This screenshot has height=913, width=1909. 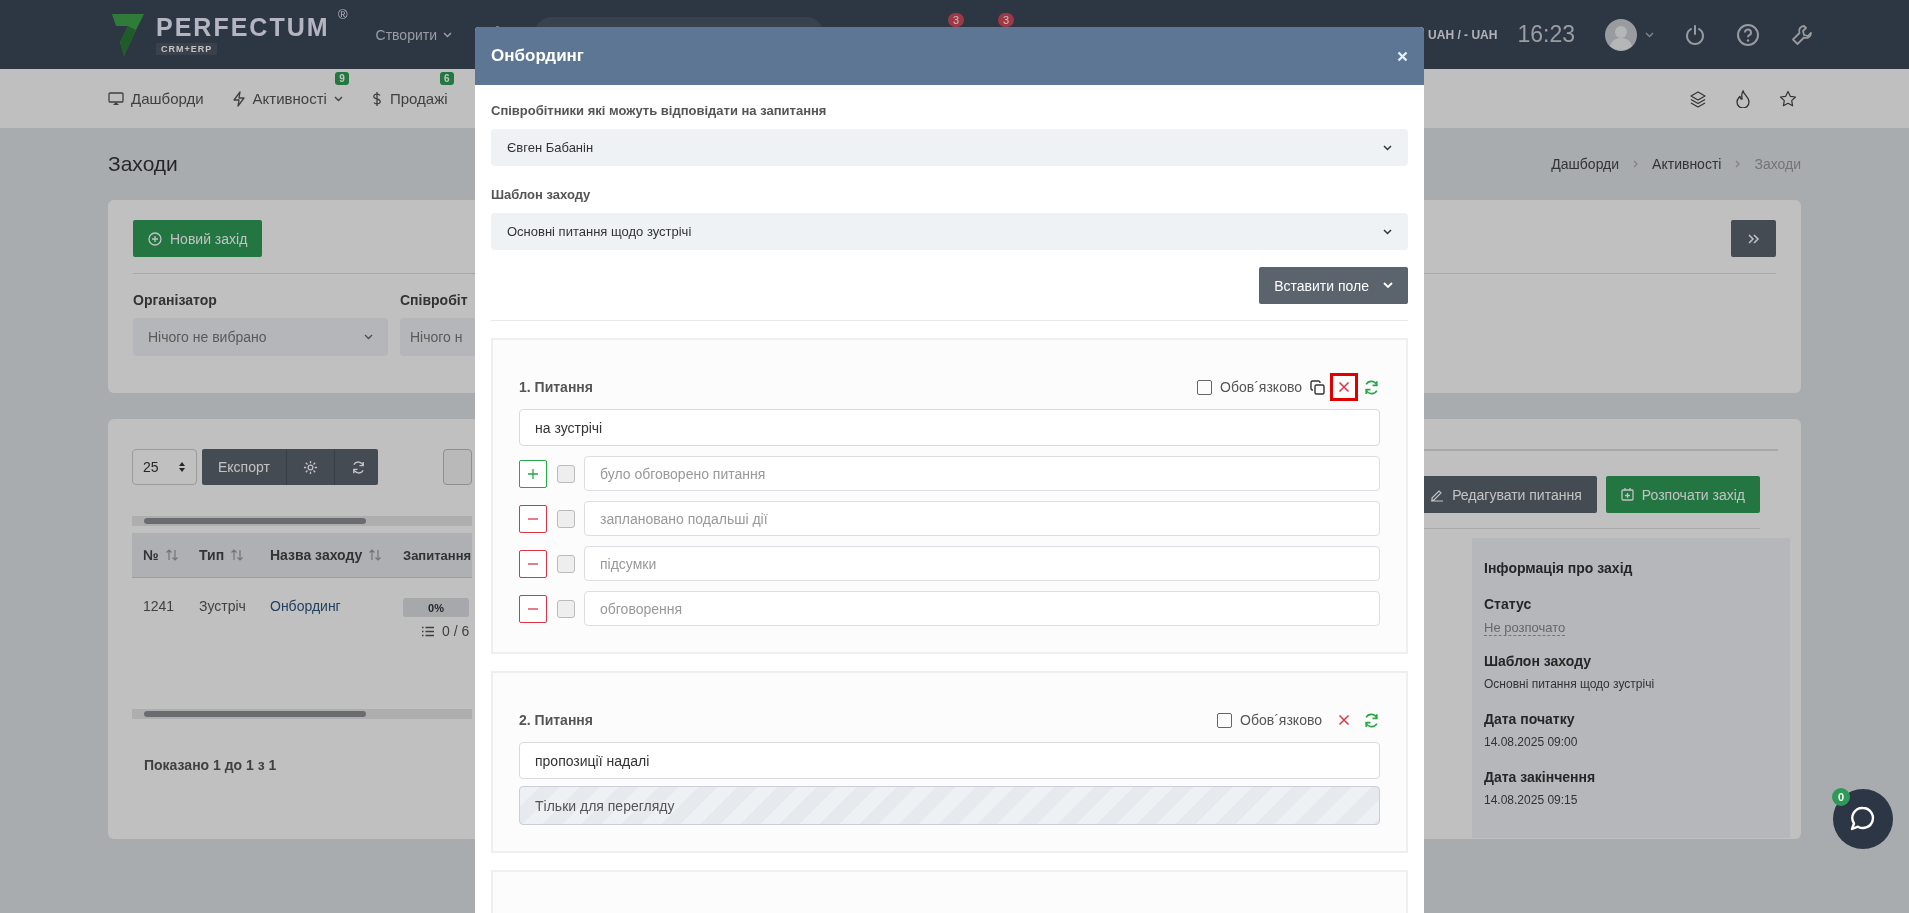 I want to click on select-field: Євген Бабанін, so click(x=949, y=147).